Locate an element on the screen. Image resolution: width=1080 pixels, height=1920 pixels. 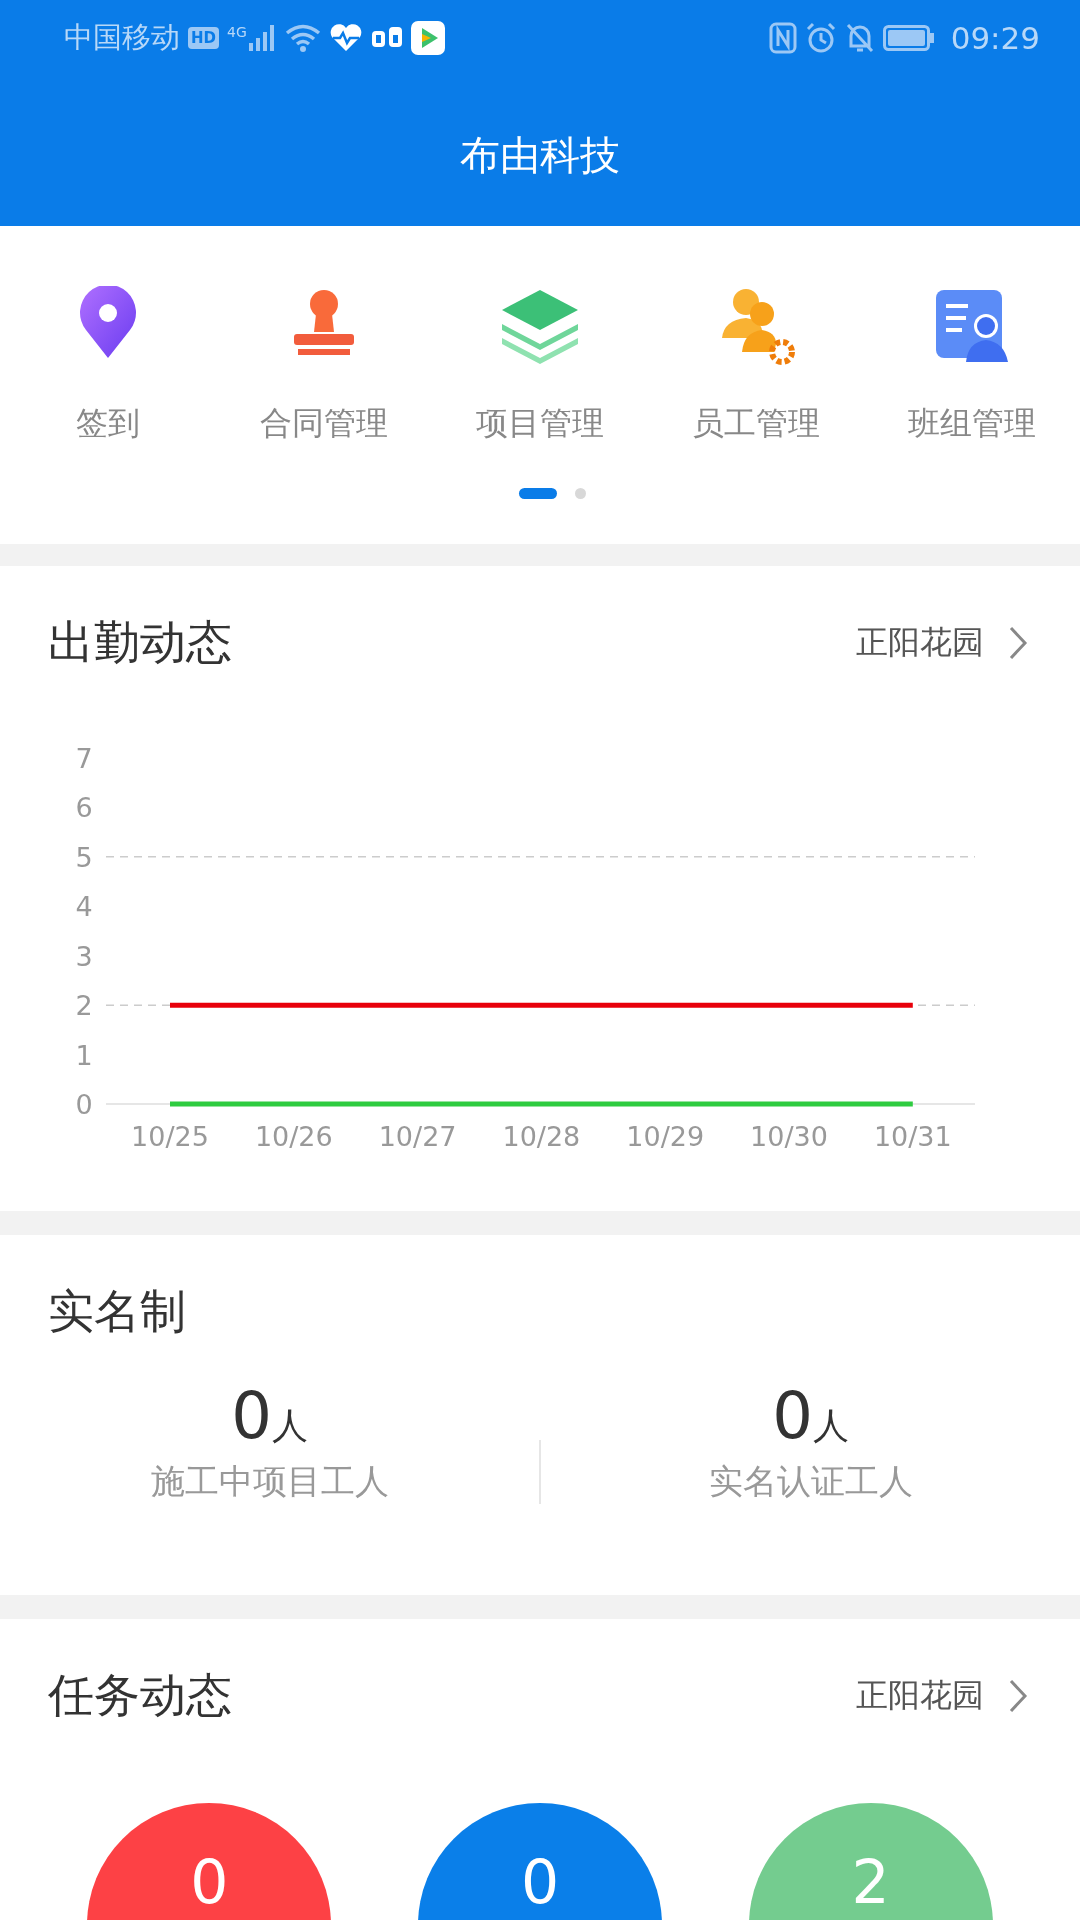
wifi-icon is located at coordinates (302, 38).